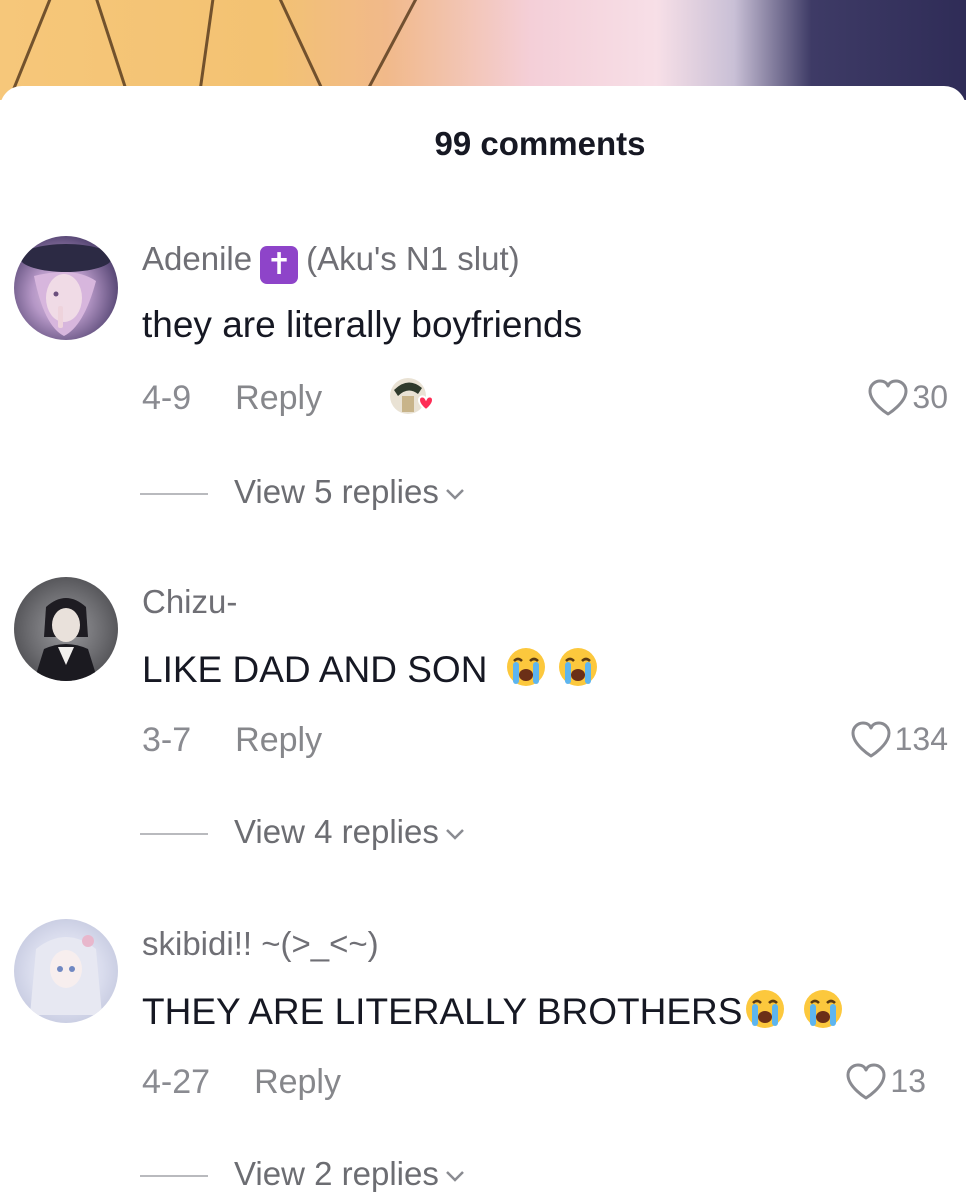  What do you see at coordinates (442, 1011) in the screenshot?
I see `comment-text-content: THEY ARE LITERALLY BROTHERS` at bounding box center [442, 1011].